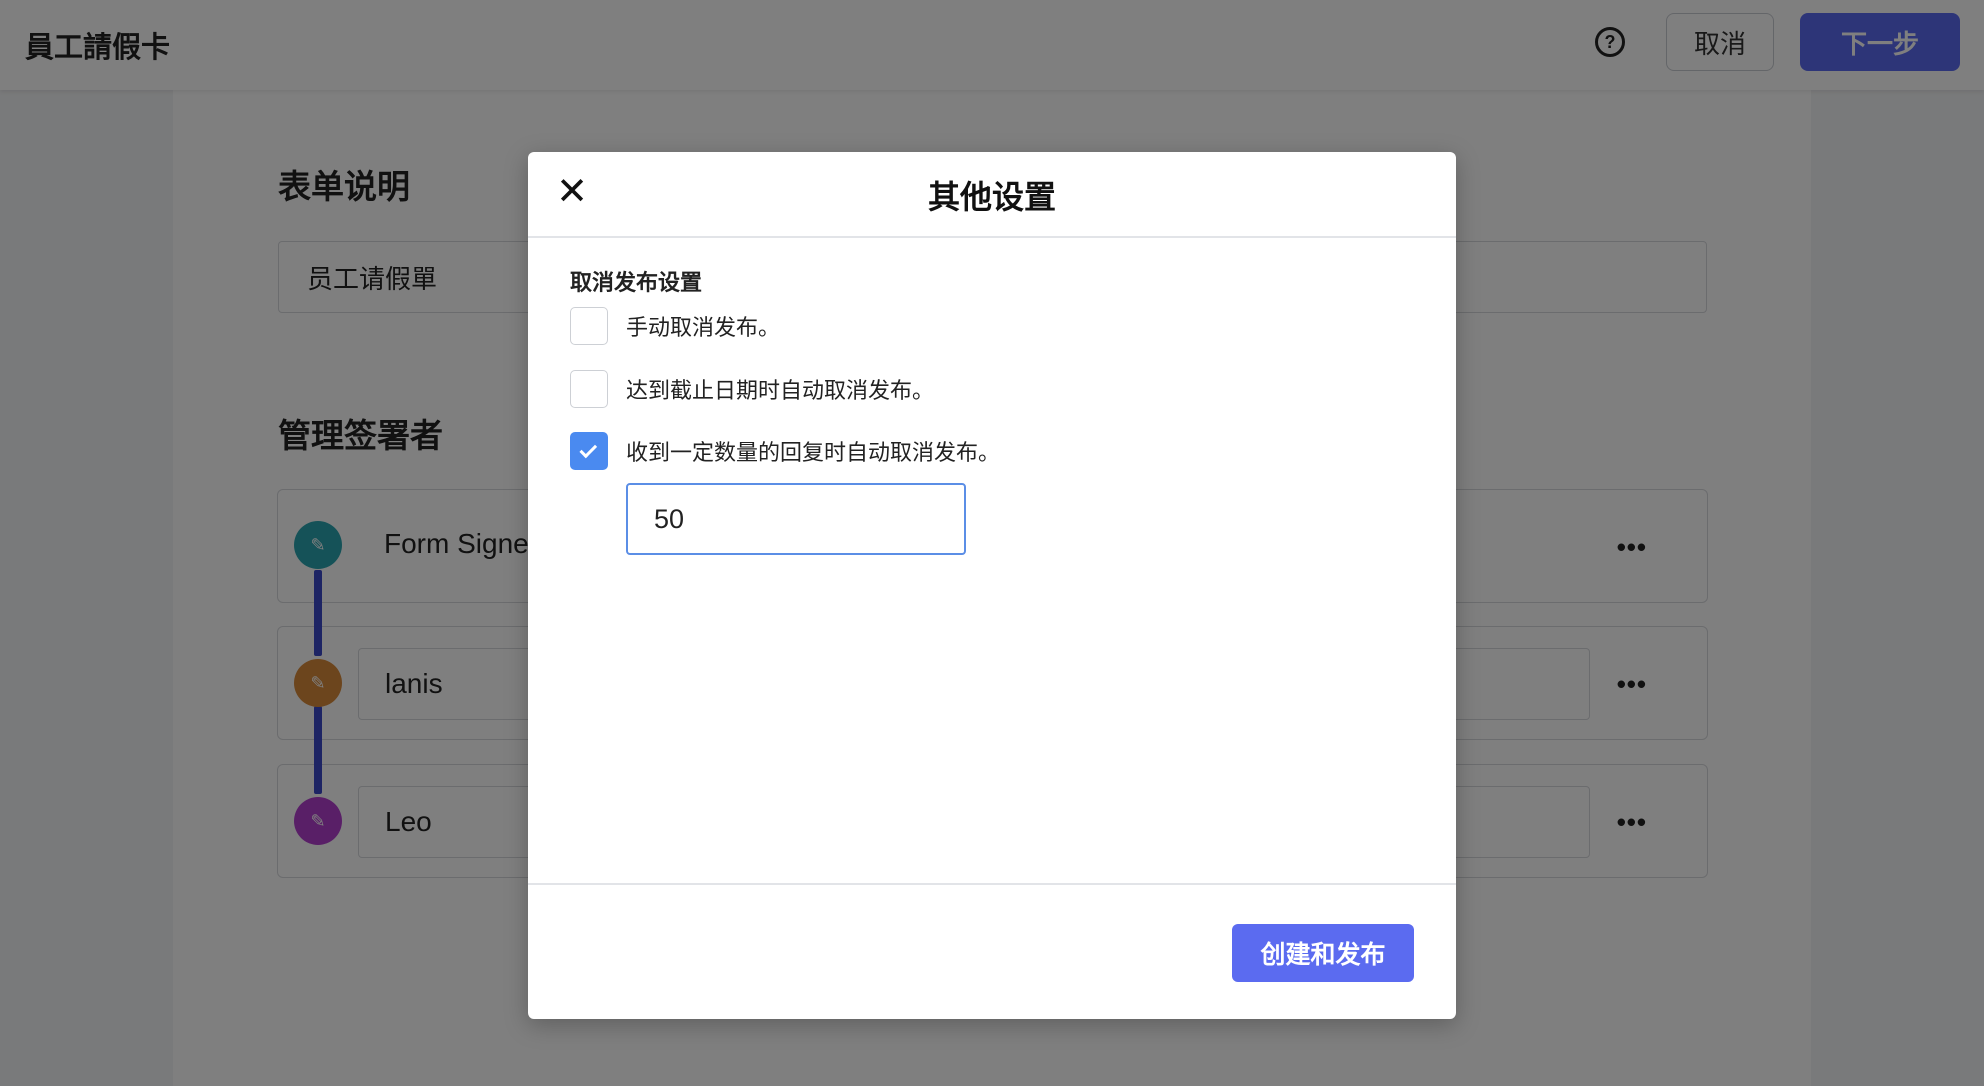 This screenshot has height=1086, width=1984. Describe the element at coordinates (796, 519) in the screenshot. I see `response-count-input` at that location.